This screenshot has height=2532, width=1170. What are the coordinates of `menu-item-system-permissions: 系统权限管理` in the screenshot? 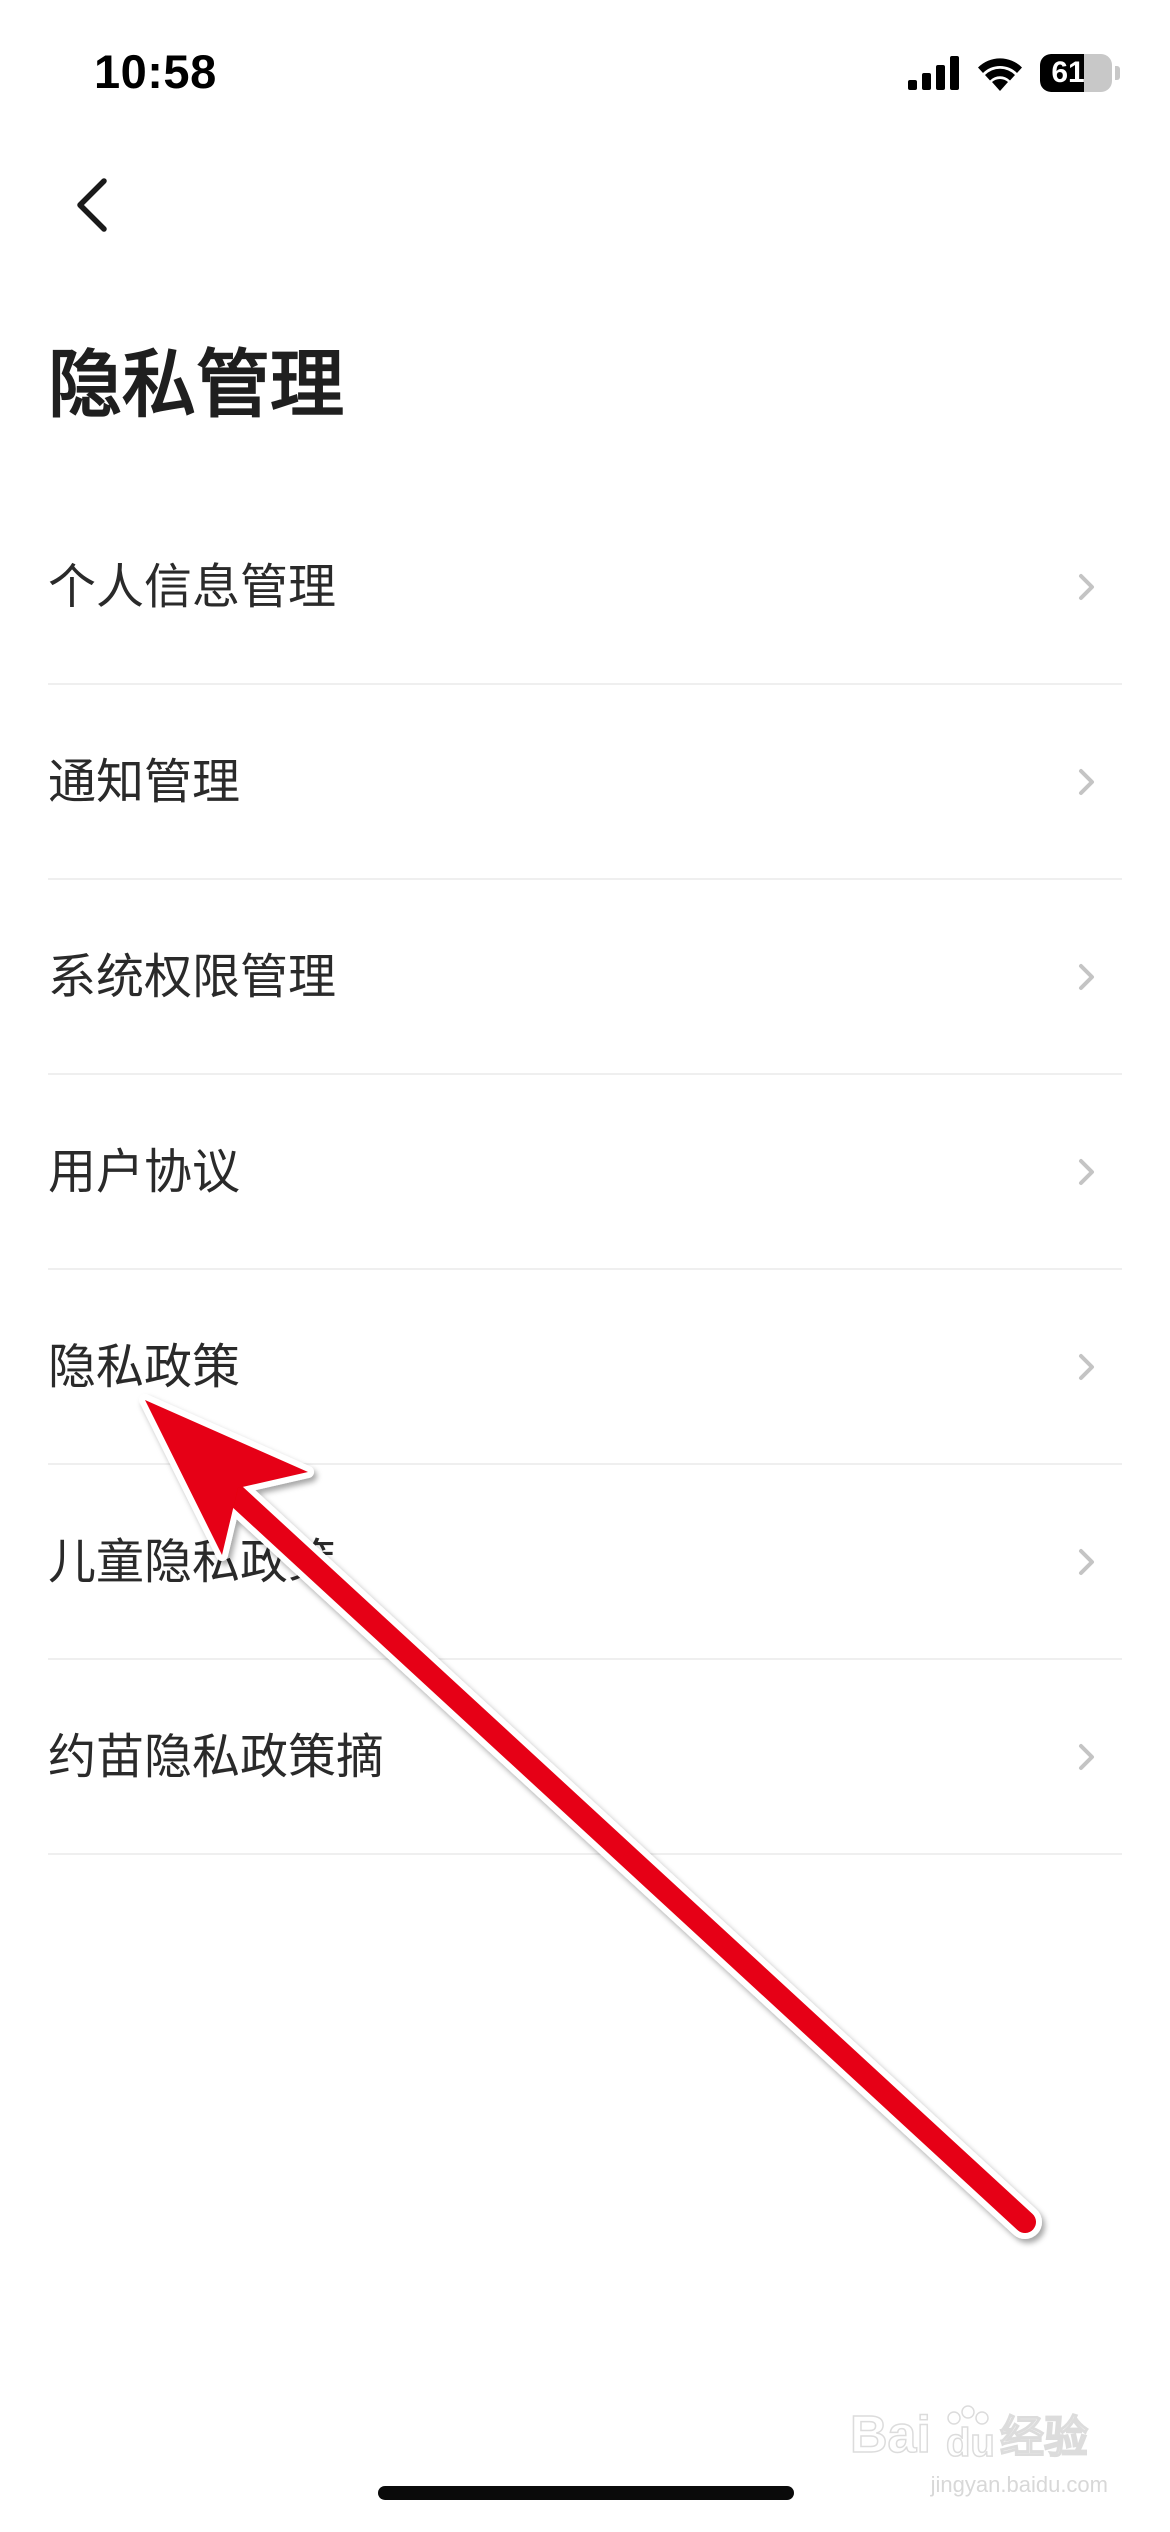 It's located at (585, 977).